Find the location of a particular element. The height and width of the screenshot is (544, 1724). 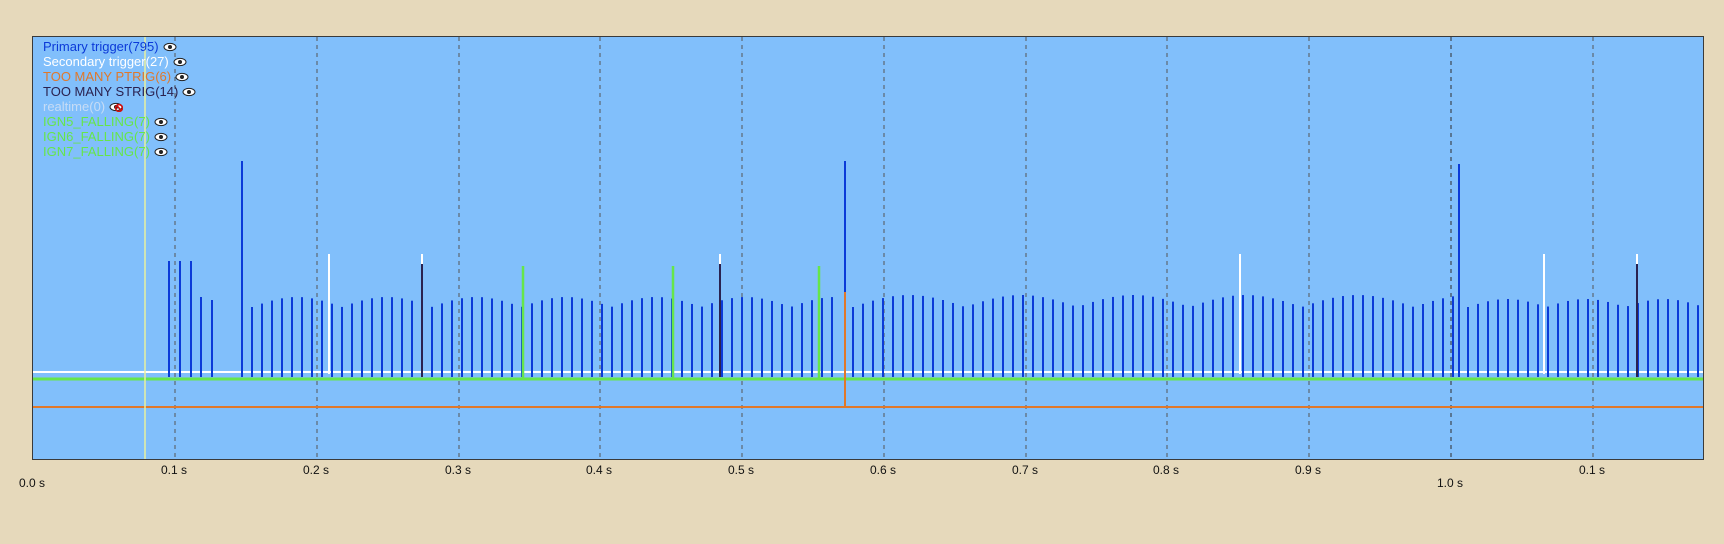

axis-tick-label: 0.3 s is located at coordinates (458, 470).